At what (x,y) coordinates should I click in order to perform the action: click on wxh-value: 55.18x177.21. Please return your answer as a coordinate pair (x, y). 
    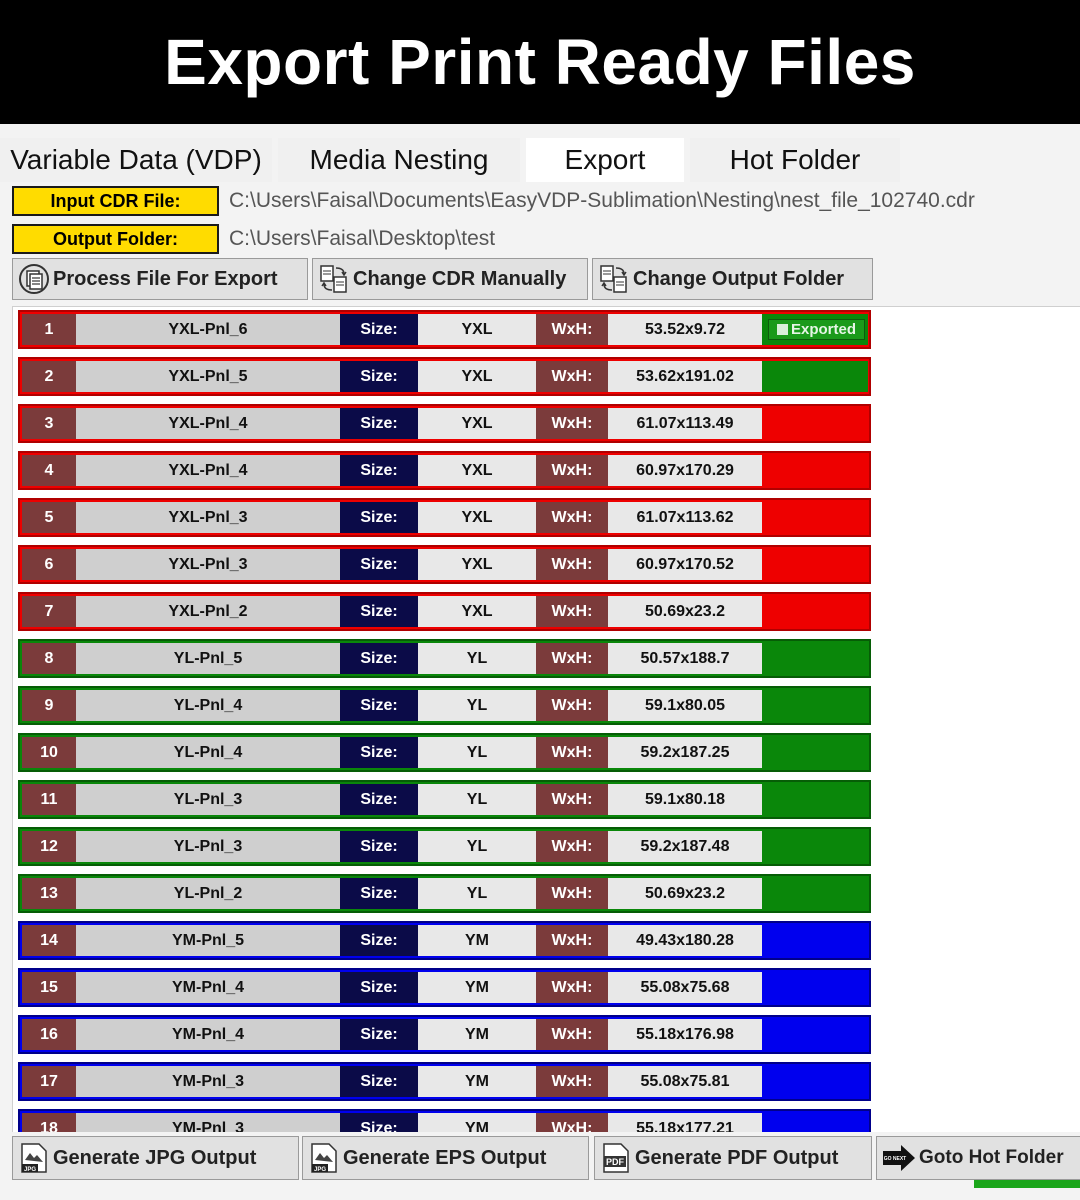
    Looking at the image, I should click on (685, 1122).